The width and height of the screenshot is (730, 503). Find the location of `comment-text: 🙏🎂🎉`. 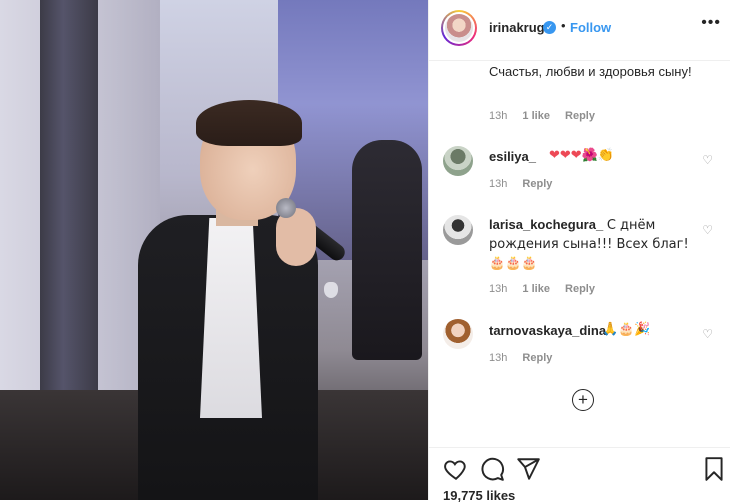

comment-text: 🙏🎂🎉 is located at coordinates (626, 329).